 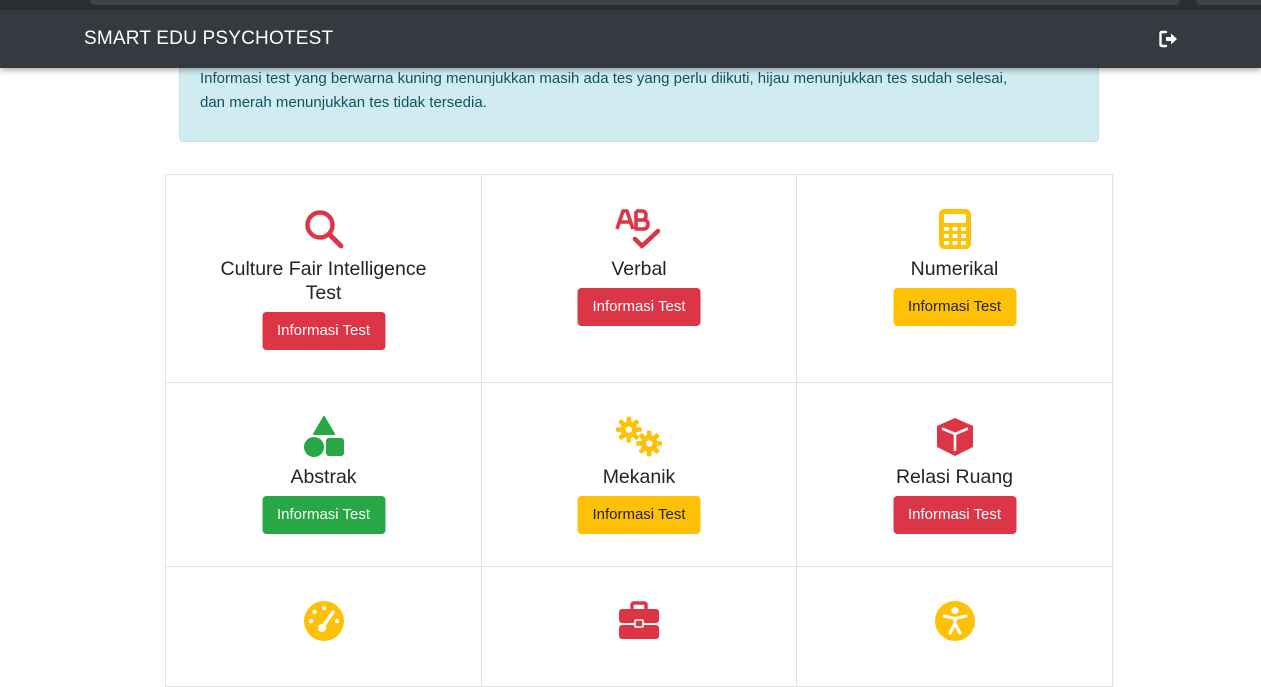 What do you see at coordinates (324, 437) in the screenshot?
I see `shapes-icon` at bounding box center [324, 437].